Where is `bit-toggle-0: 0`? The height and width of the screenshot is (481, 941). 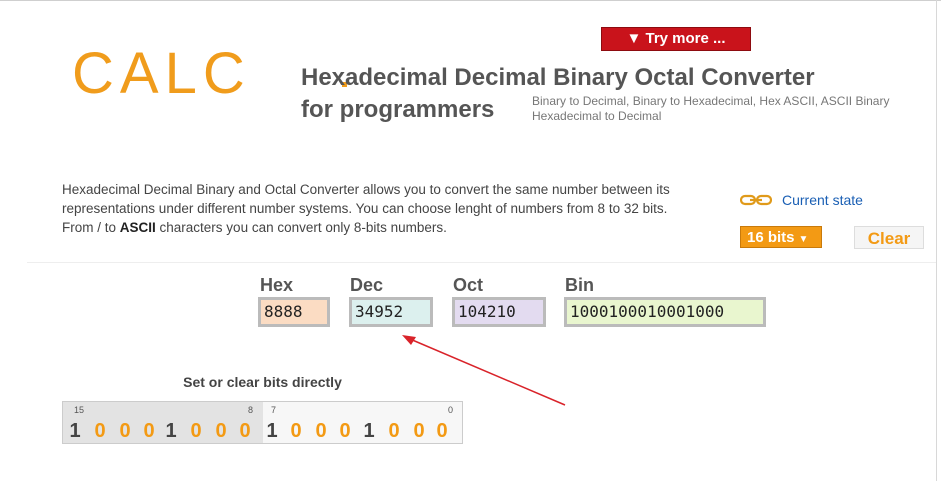
bit-toggle-0: 0 is located at coordinates (442, 431).